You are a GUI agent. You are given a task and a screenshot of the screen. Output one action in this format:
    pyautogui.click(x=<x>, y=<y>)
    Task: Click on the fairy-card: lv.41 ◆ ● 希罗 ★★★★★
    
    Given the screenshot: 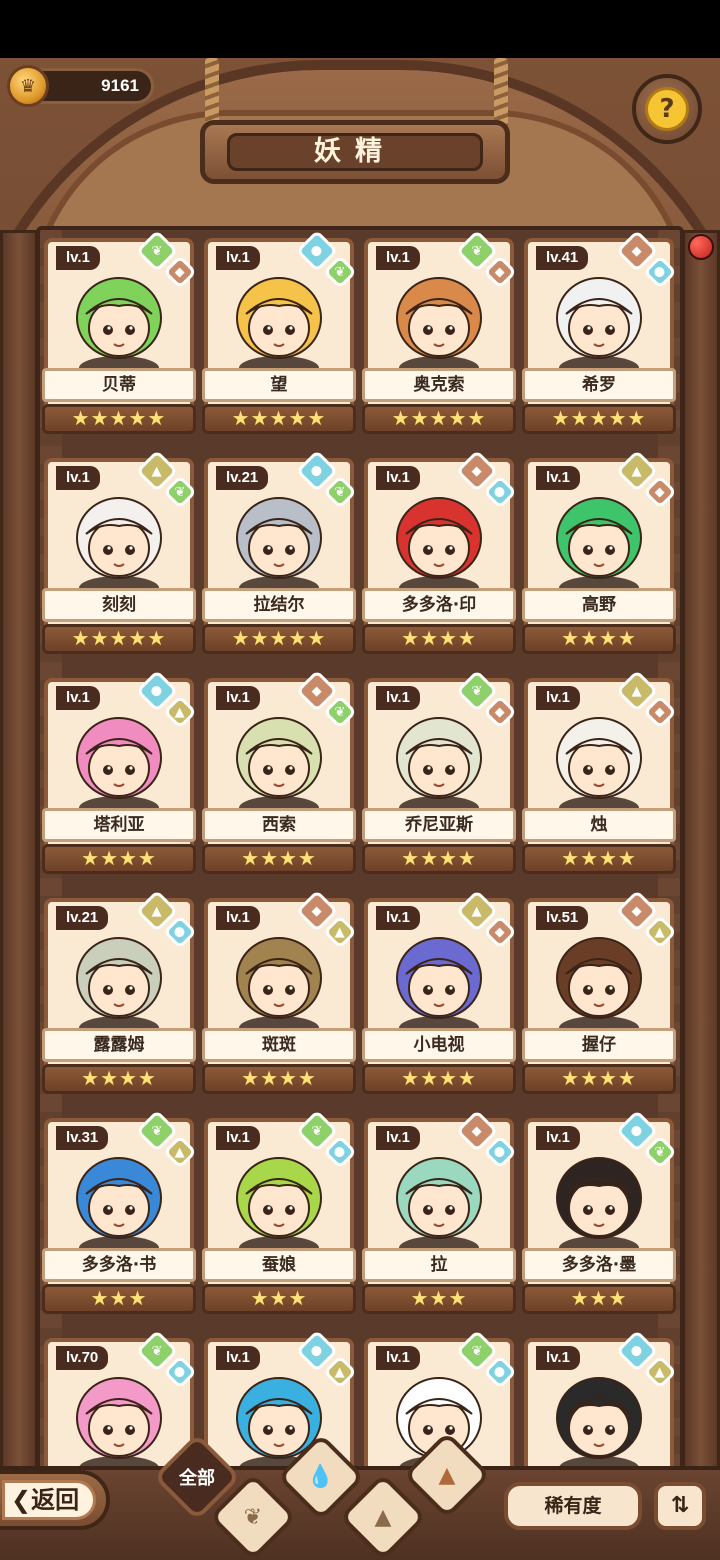 What is the action you would take?
    pyautogui.click(x=599, y=333)
    